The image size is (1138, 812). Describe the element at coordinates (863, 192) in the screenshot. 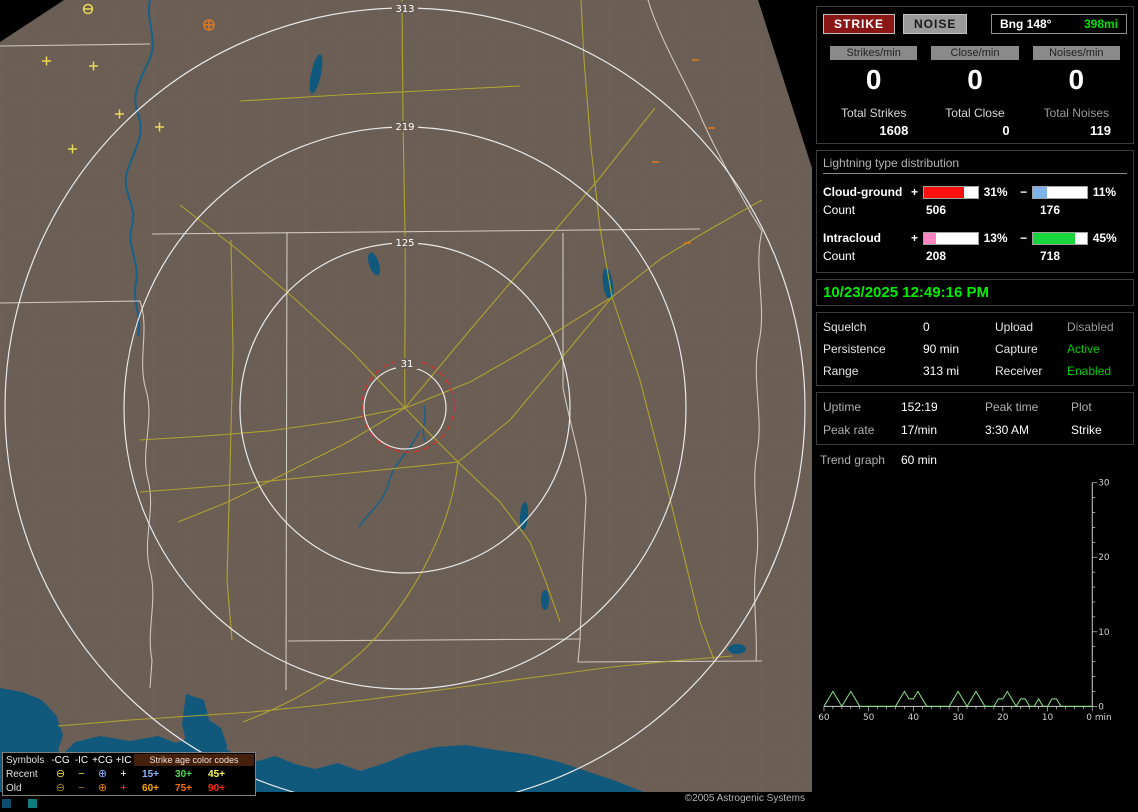

I see `cloud-ground-label: Cloud-ground` at that location.